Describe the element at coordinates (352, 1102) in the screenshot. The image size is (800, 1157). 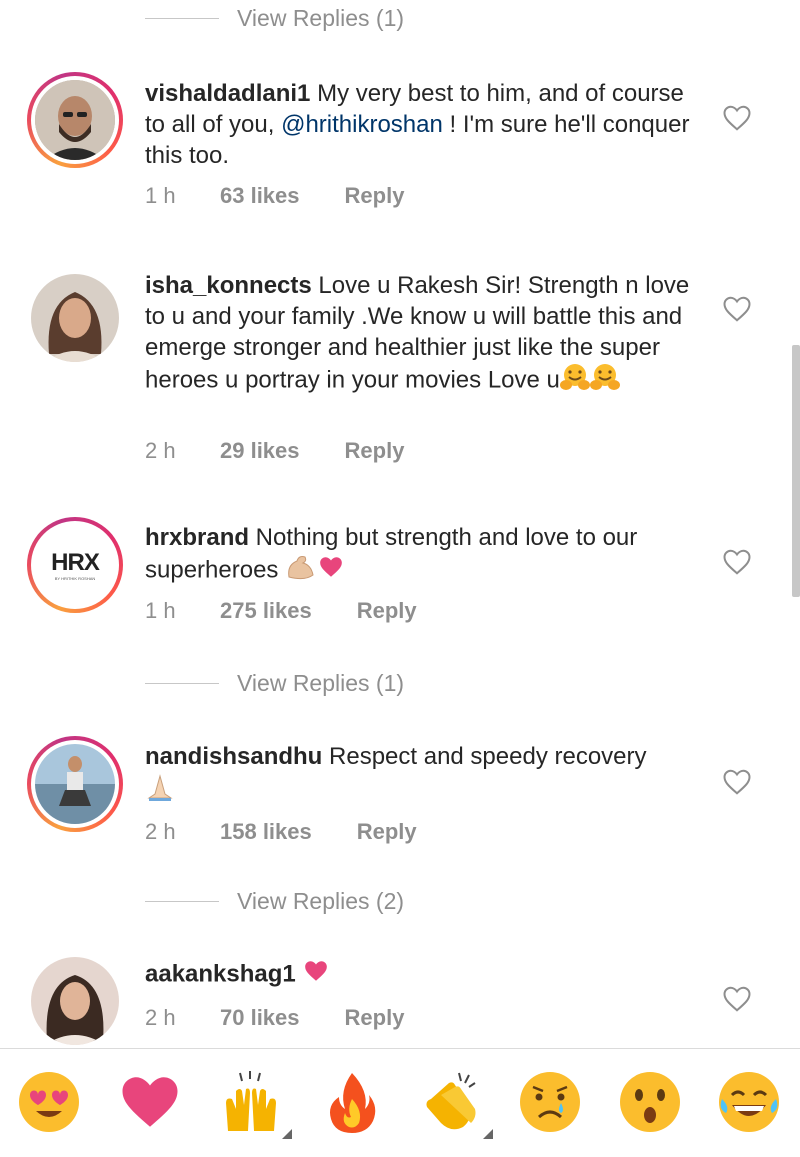
I see `fire-icon` at that location.